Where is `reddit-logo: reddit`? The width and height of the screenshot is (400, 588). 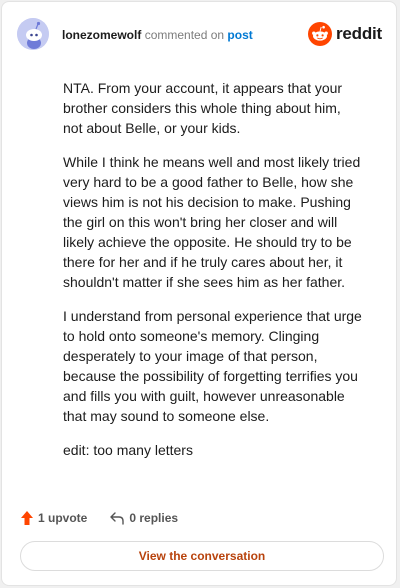 reddit-logo: reddit is located at coordinates (344, 34).